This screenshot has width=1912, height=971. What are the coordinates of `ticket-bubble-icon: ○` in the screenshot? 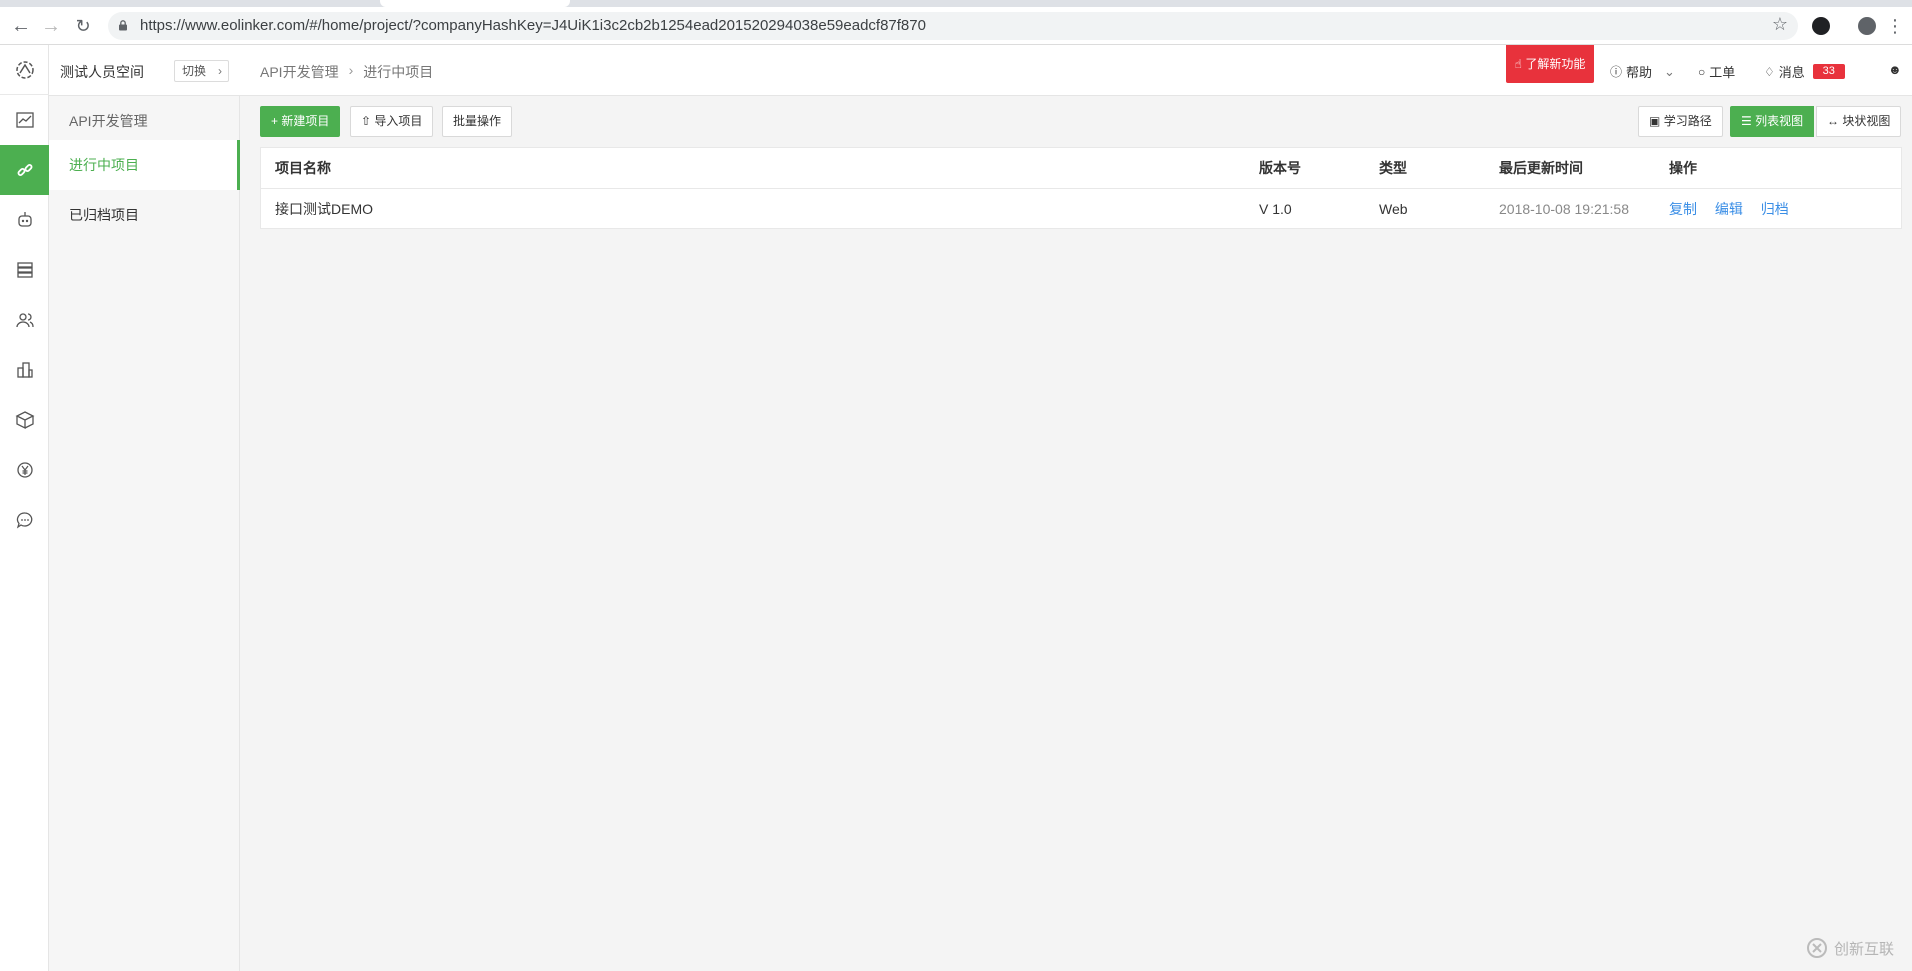 It's located at (1702, 71).